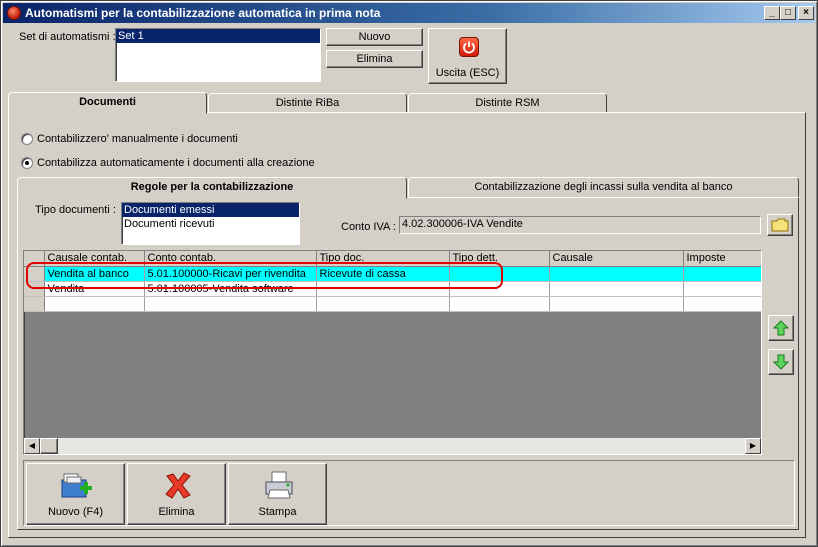 The height and width of the screenshot is (547, 818). Describe the element at coordinates (94, 274) in the screenshot. I see `grid-cell: Vendita al banco` at that location.